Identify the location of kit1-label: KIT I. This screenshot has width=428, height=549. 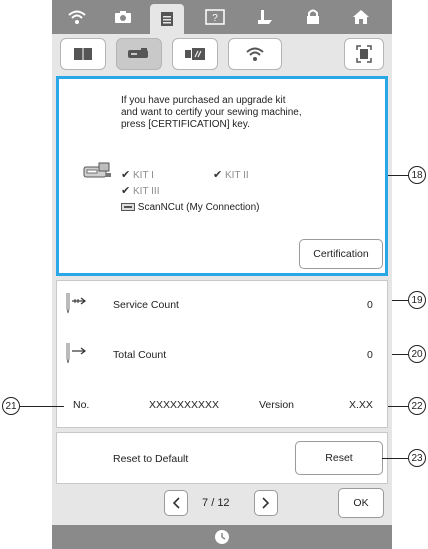
(143, 175).